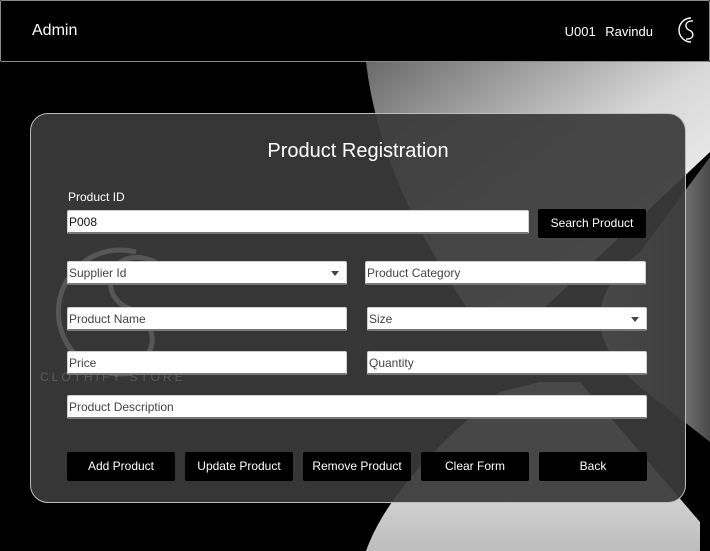 The height and width of the screenshot is (551, 710). I want to click on cs-logo-icon, so click(686, 30).